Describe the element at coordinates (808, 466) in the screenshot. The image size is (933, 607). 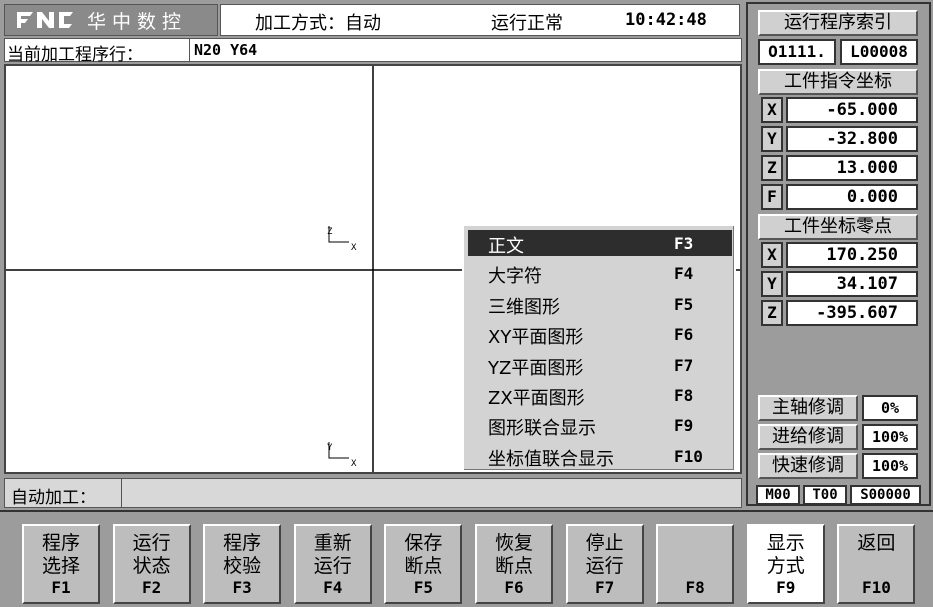
I see `override-label: 快速修调` at that location.